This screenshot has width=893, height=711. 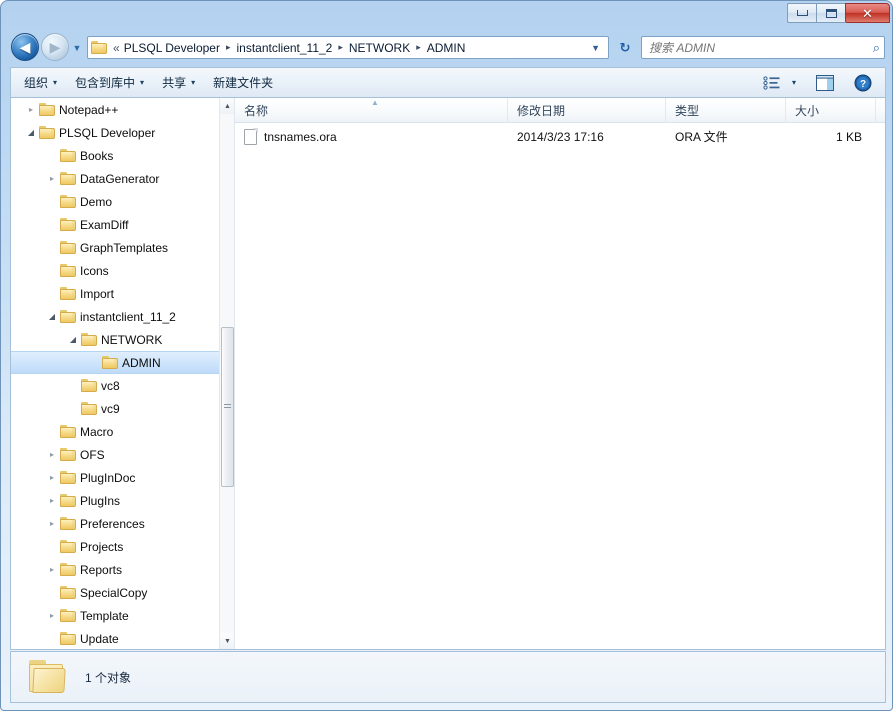 I want to click on breadcrumb-item-3: ADMIN, so click(x=446, y=48).